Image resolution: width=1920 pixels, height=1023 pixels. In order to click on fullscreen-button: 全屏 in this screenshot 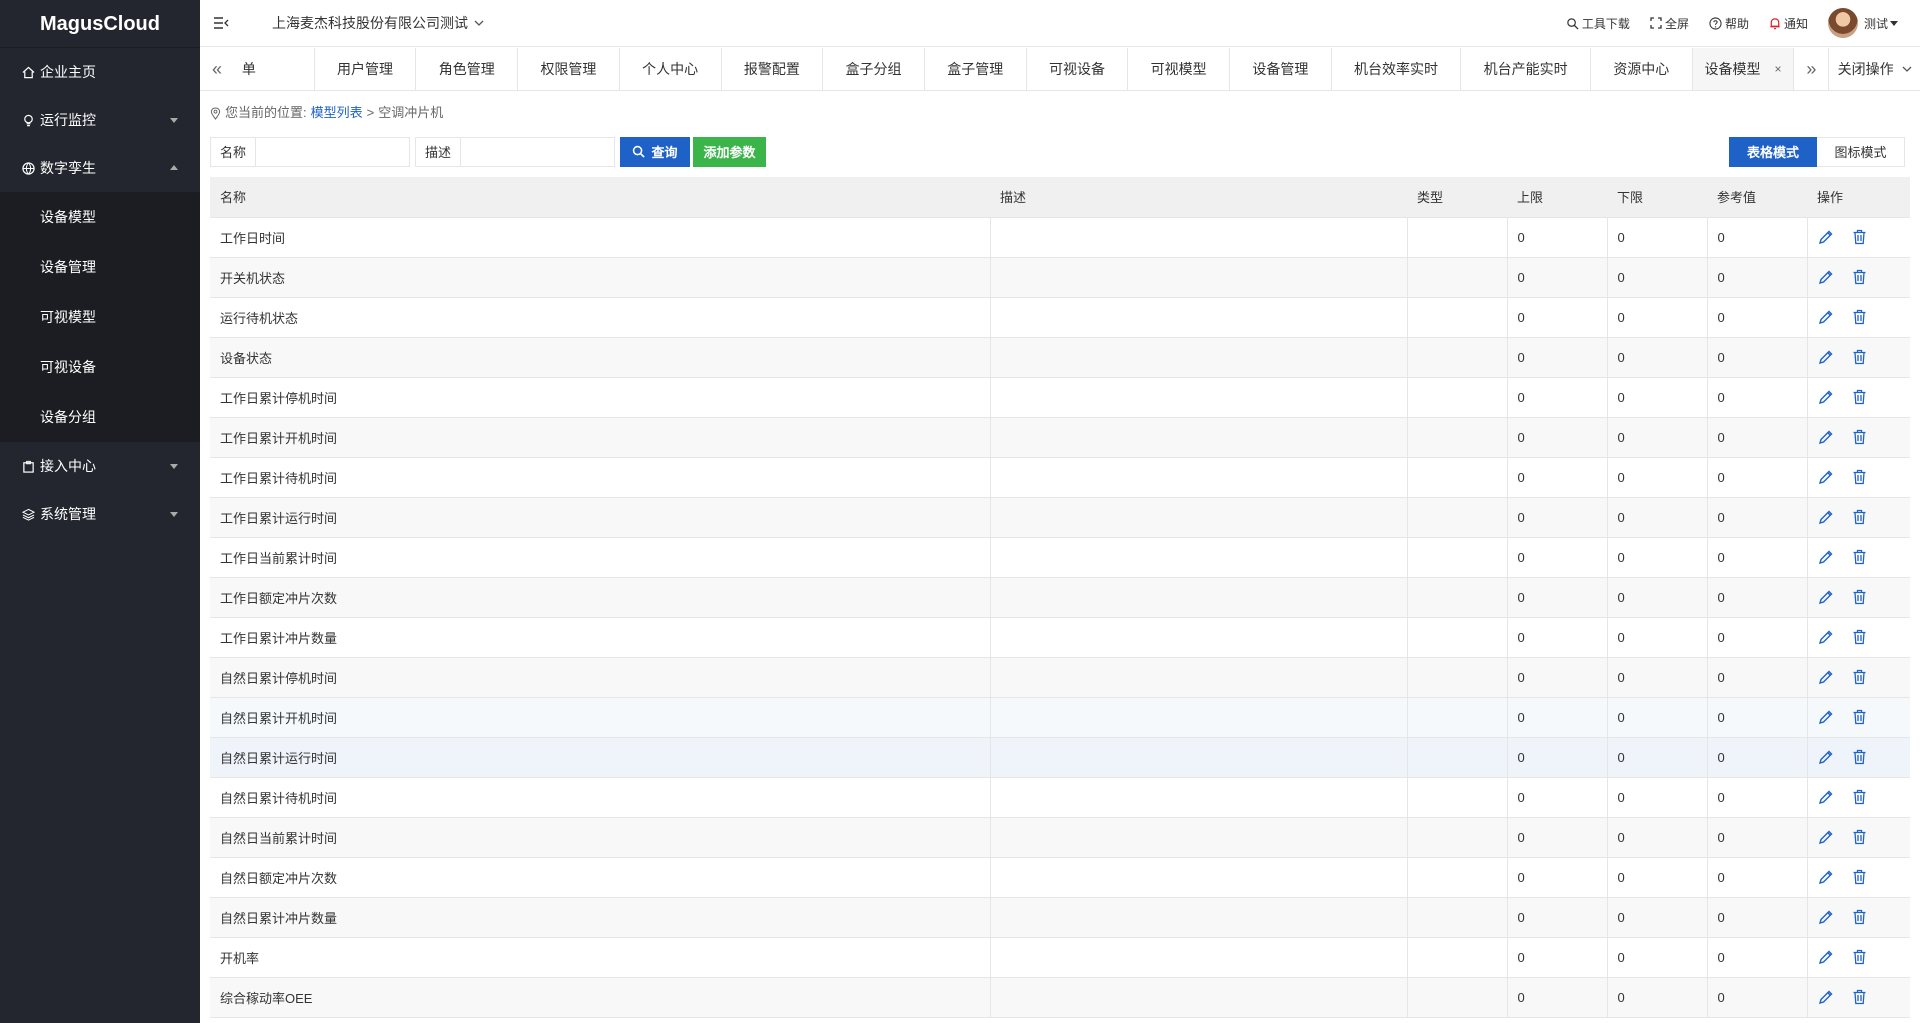, I will do `click(1669, 23)`.